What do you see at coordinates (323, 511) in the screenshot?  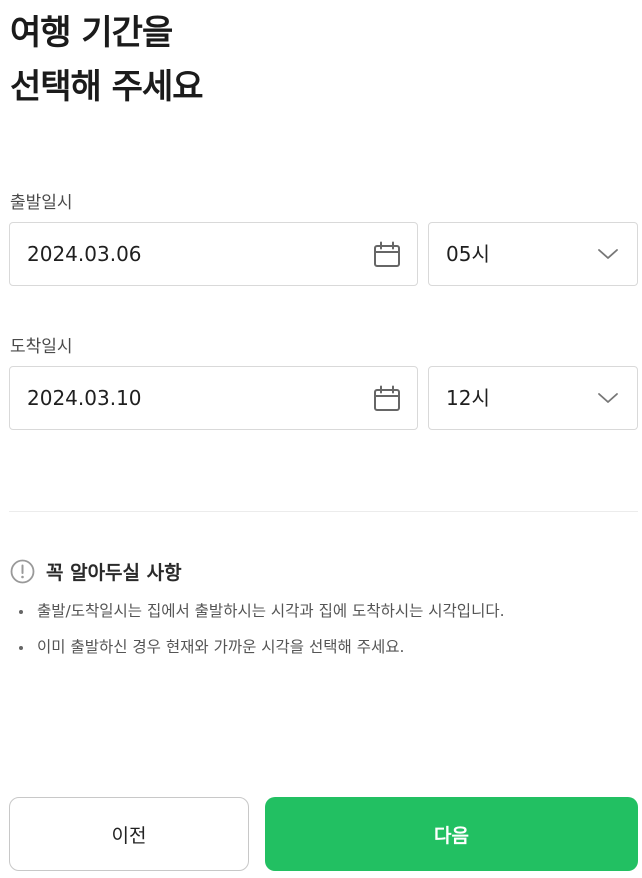 I see `section-divider` at bounding box center [323, 511].